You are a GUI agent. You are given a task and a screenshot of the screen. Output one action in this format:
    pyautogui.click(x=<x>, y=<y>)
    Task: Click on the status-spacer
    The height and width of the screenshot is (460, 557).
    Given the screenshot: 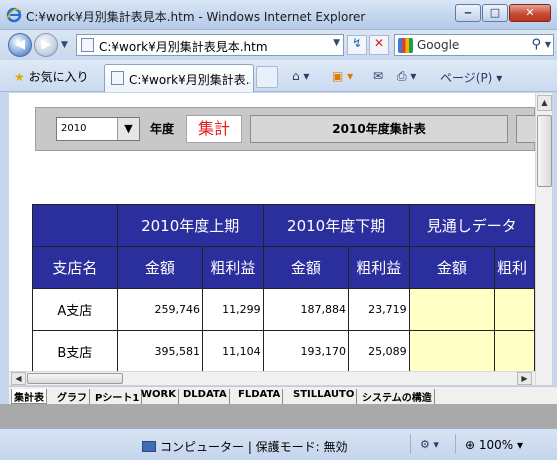 What is the action you would take?
    pyautogui.click(x=278, y=416)
    